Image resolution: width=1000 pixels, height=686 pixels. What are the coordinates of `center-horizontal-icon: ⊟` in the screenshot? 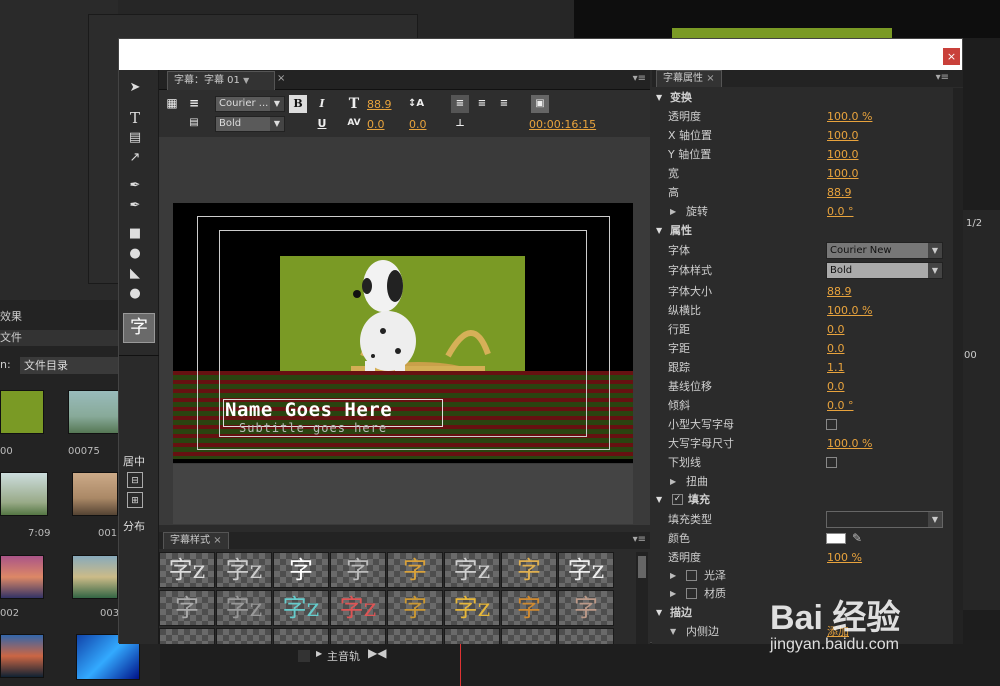 It's located at (135, 480).